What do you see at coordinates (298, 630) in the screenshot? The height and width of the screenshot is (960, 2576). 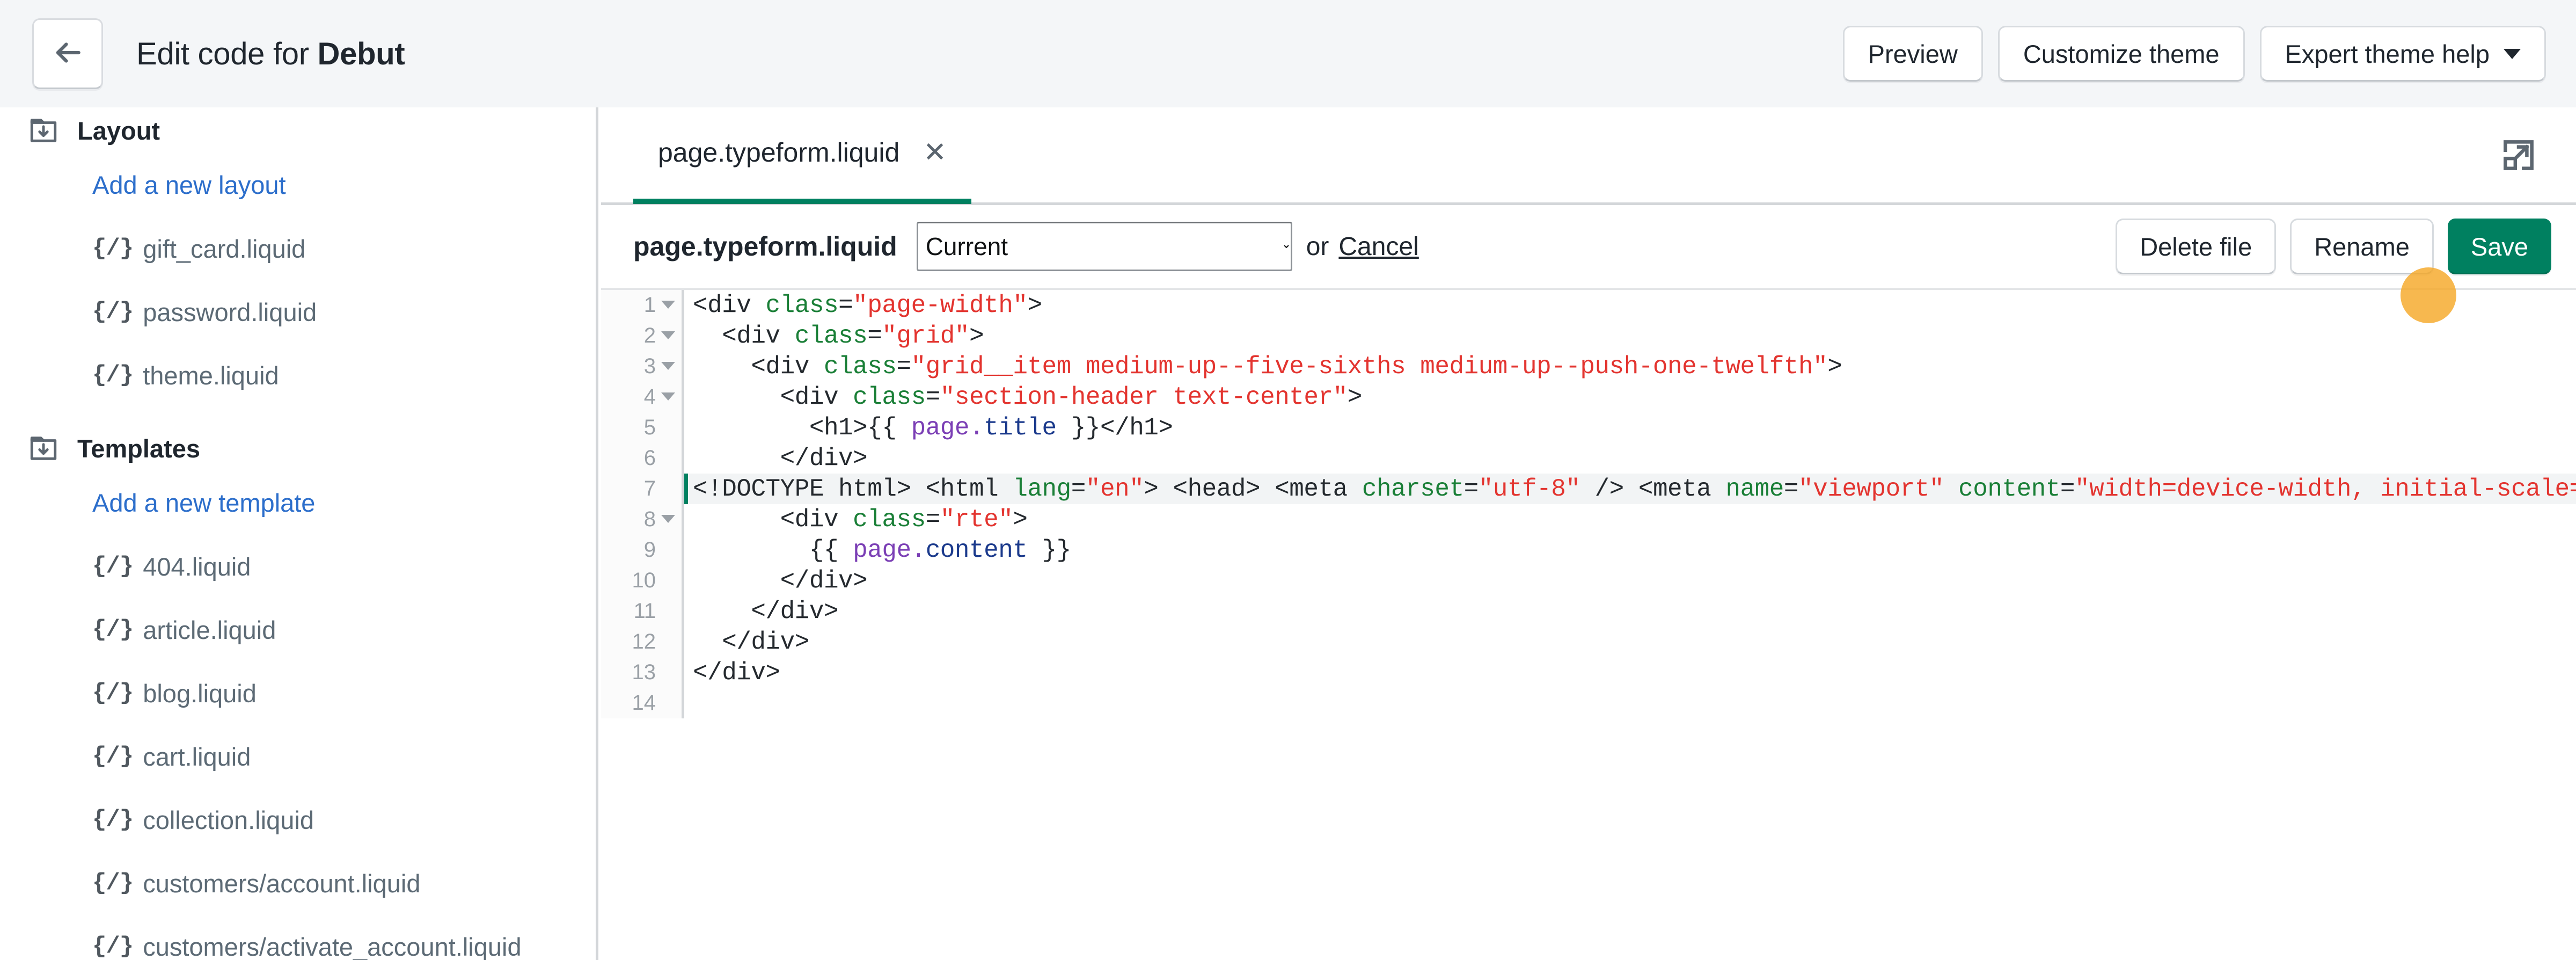 I see `sidebar-file-article: {/} article.liquid` at bounding box center [298, 630].